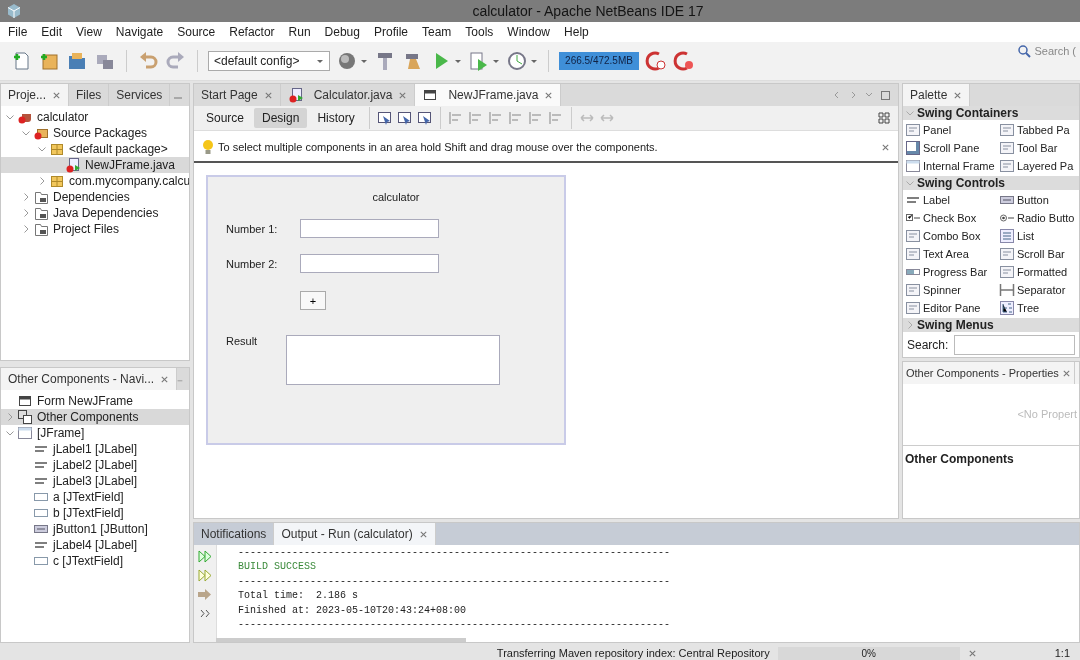 The width and height of the screenshot is (1080, 660). What do you see at coordinates (95, 197) in the screenshot?
I see `project-node: Dependencies` at bounding box center [95, 197].